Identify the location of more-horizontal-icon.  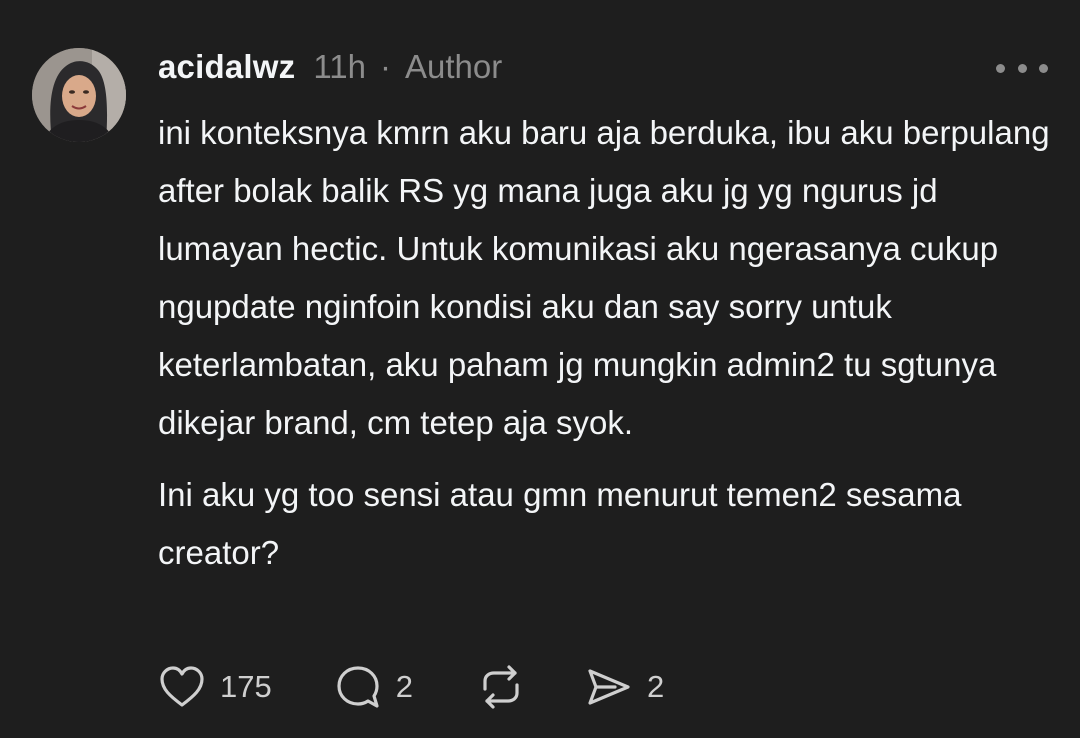
(1000, 68).